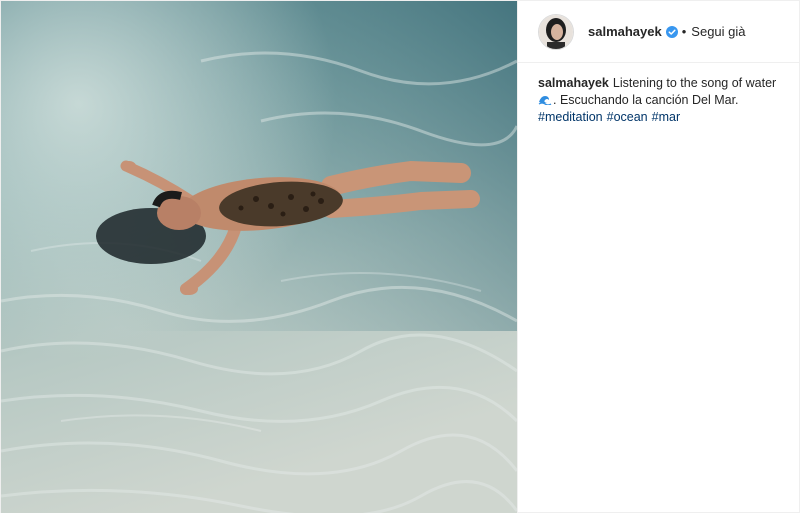  I want to click on avatar, so click(556, 31).